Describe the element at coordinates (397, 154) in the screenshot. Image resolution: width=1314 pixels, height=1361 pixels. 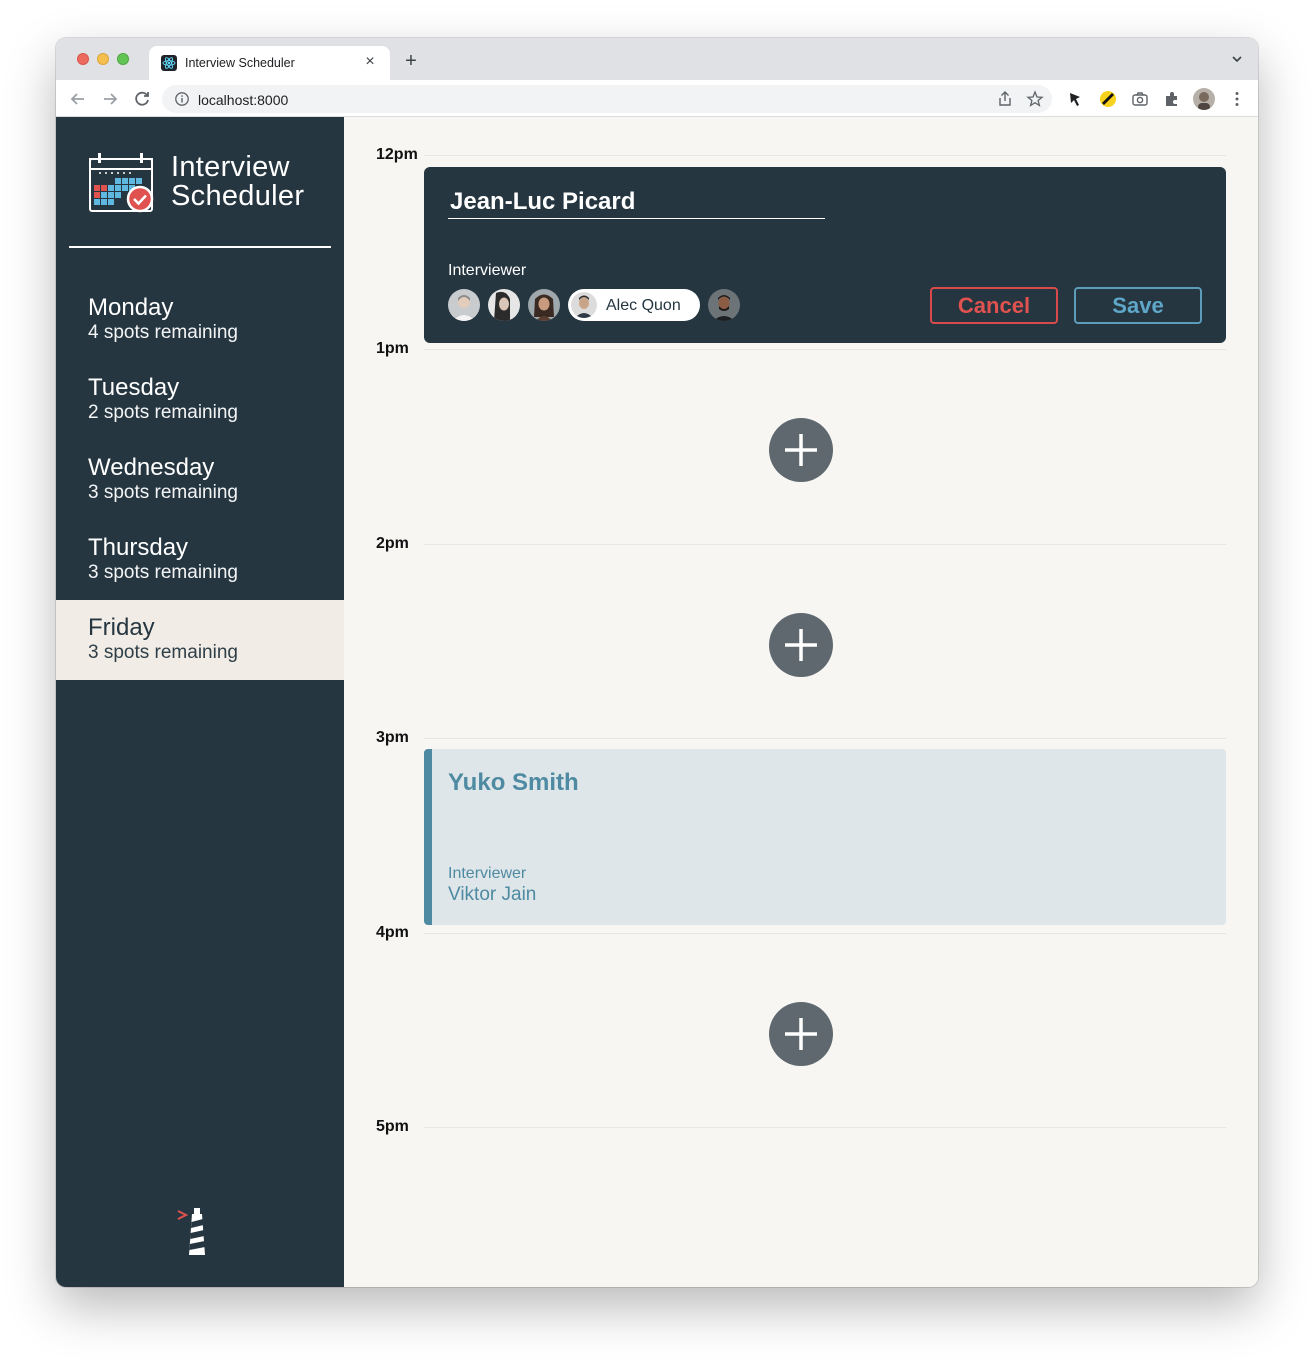
I see `slot-time: 12pm` at that location.